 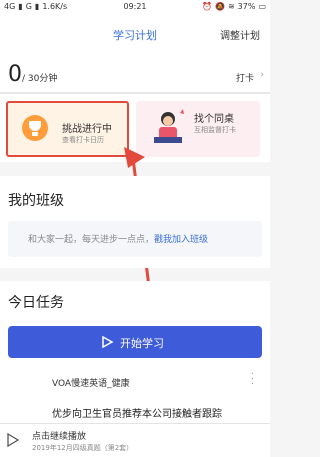 I want to click on challenge-subtitle: 查看打卡日历, so click(x=83, y=140).